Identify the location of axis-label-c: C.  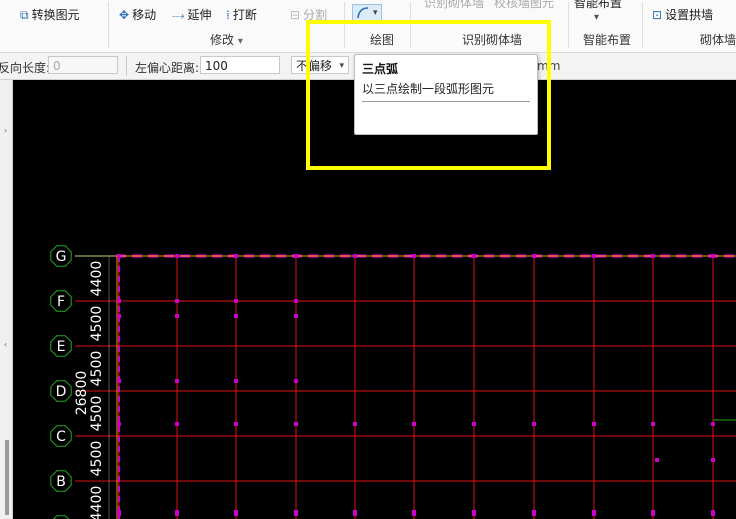
(61, 437).